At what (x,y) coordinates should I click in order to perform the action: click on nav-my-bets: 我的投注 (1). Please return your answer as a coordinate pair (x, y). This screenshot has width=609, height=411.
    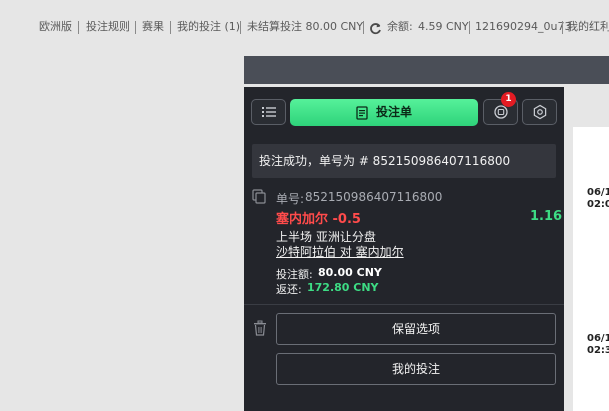
    Looking at the image, I should click on (208, 27).